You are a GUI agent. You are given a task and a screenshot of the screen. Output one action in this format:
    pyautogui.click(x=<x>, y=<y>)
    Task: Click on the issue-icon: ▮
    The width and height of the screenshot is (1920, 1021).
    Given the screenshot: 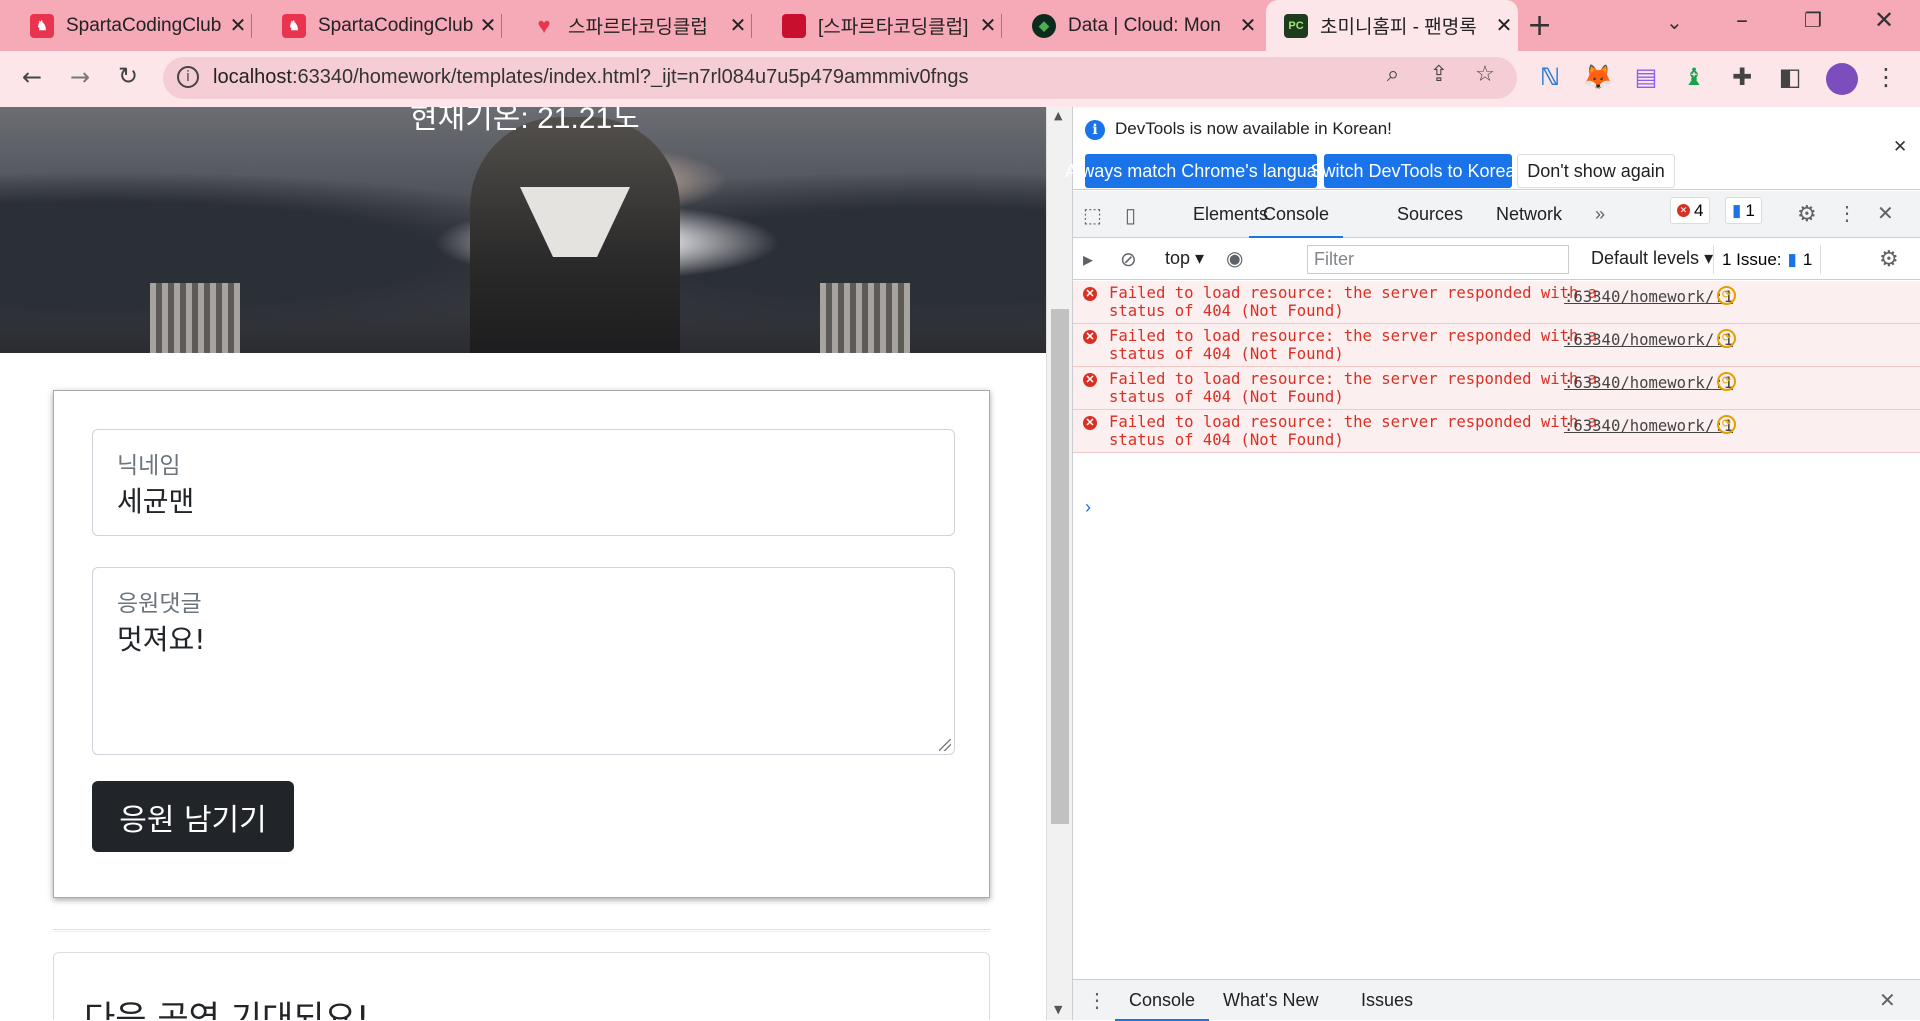 What is the action you would take?
    pyautogui.click(x=1792, y=259)
    